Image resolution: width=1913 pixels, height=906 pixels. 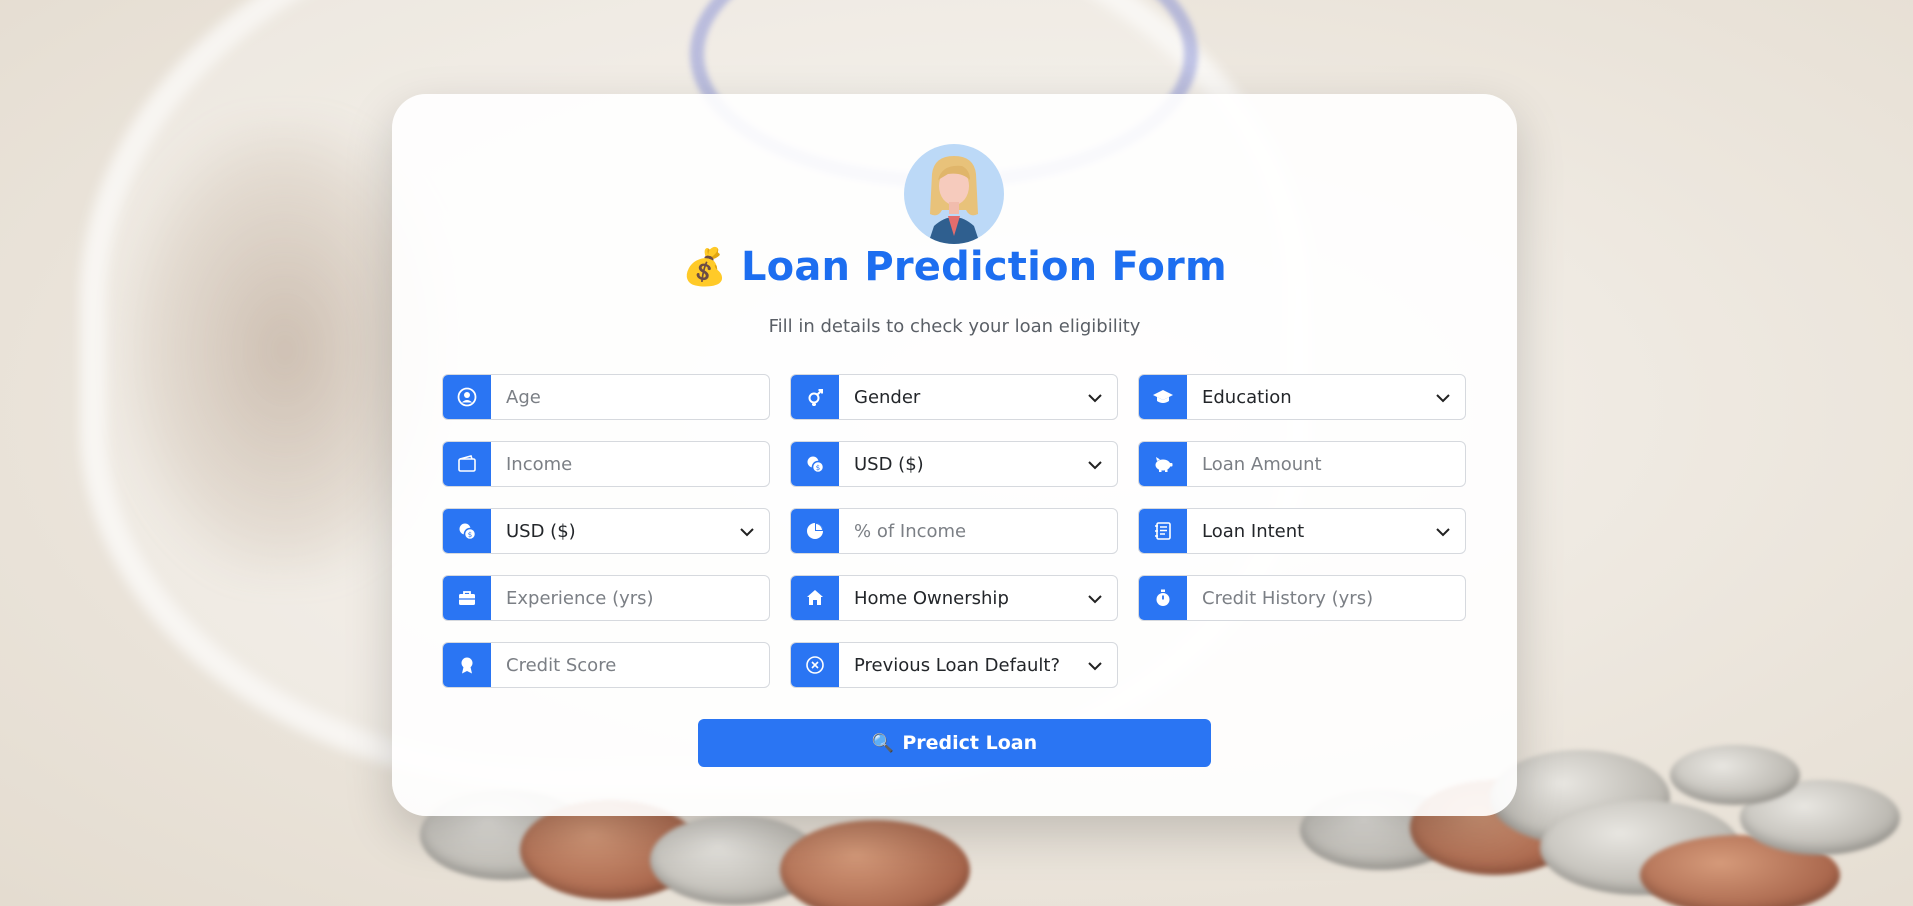 I want to click on previous-default-select: Previous Loan Default?, so click(x=954, y=665).